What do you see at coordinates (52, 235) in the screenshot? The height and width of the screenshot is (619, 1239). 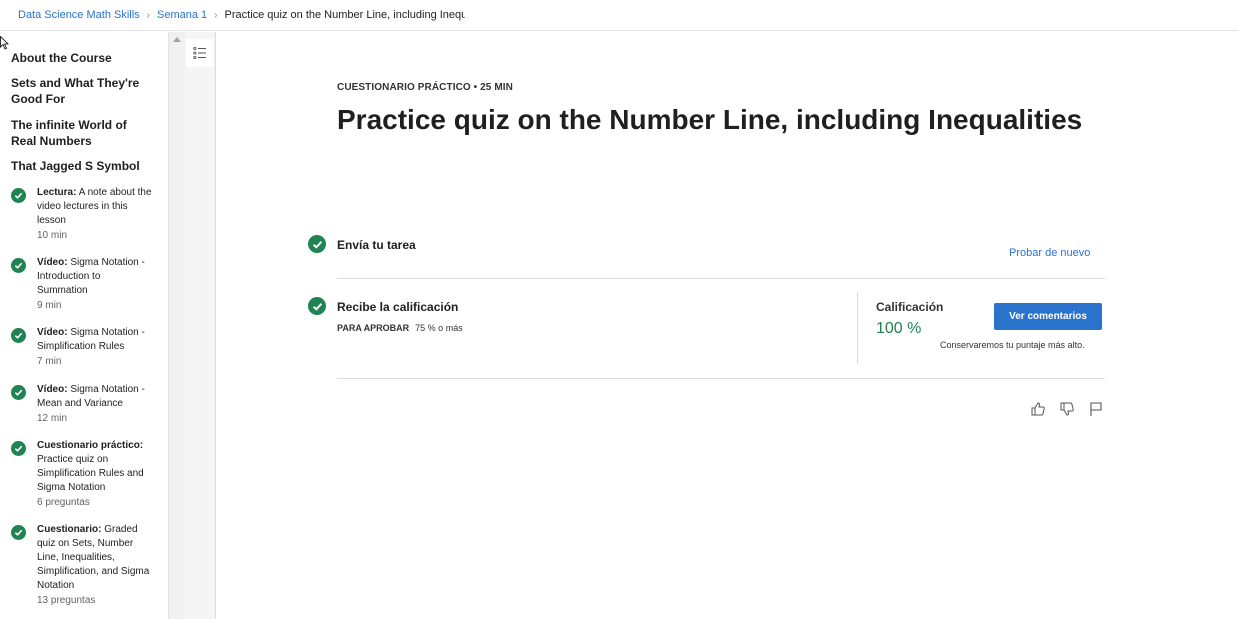 I see `lesson-meta: 10 min` at bounding box center [52, 235].